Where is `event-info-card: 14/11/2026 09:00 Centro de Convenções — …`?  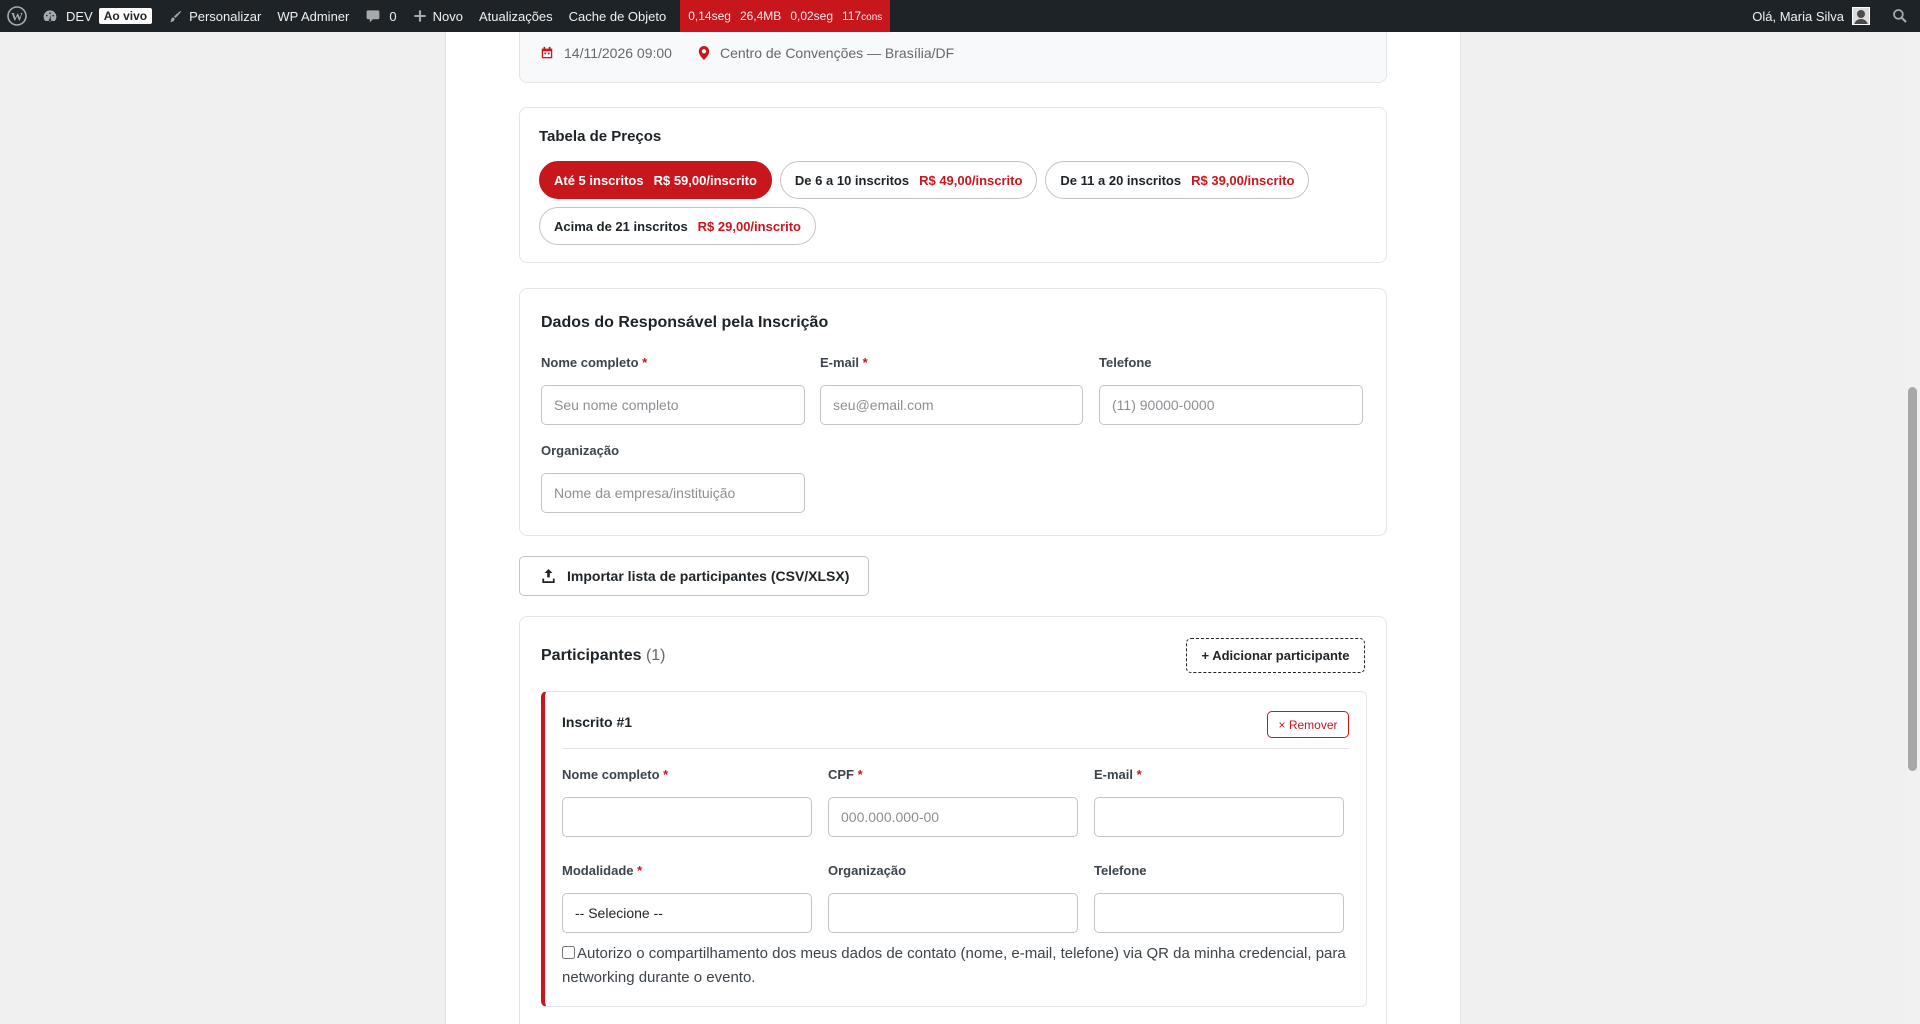 event-info-card: 14/11/2026 09:00 Centro de Convenções — … is located at coordinates (953, 53).